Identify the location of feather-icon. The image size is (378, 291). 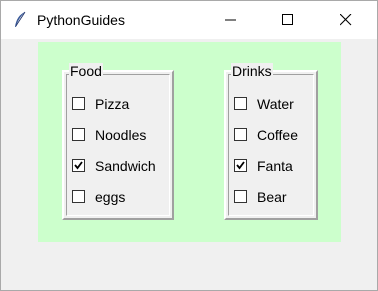
(20, 20).